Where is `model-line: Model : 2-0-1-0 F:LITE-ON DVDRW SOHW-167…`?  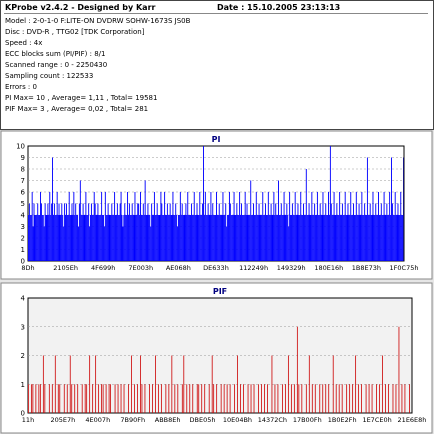 model-line: Model : 2-0-1-0 F:LITE-ON DVDRW SOHW-167… is located at coordinates (98, 21).